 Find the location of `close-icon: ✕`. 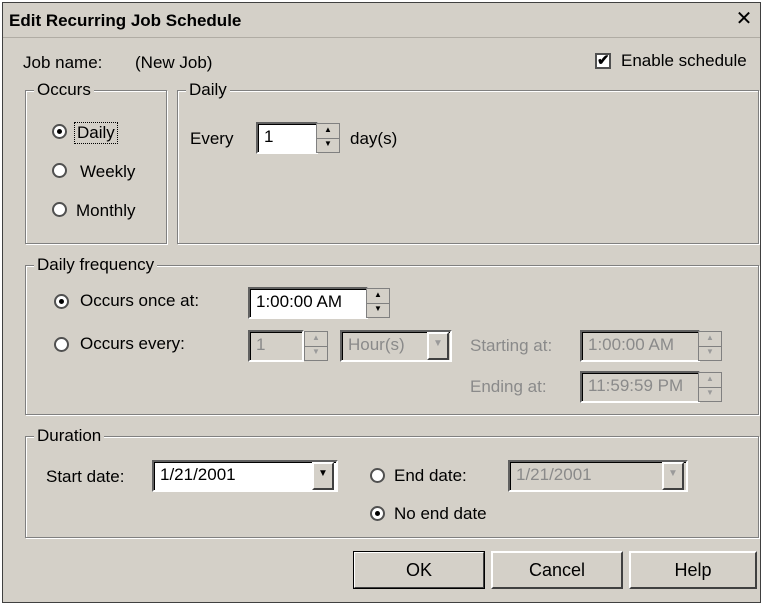

close-icon: ✕ is located at coordinates (744, 19).